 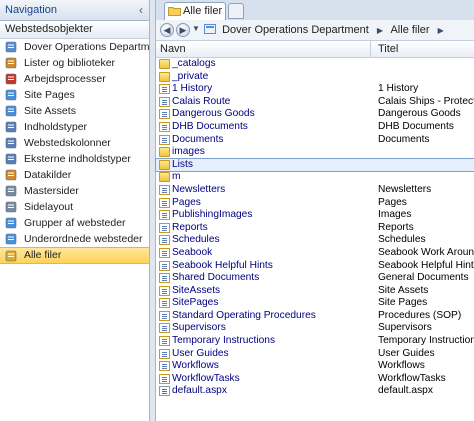 I want to click on table-row: _catalogs, so click(x=315, y=64).